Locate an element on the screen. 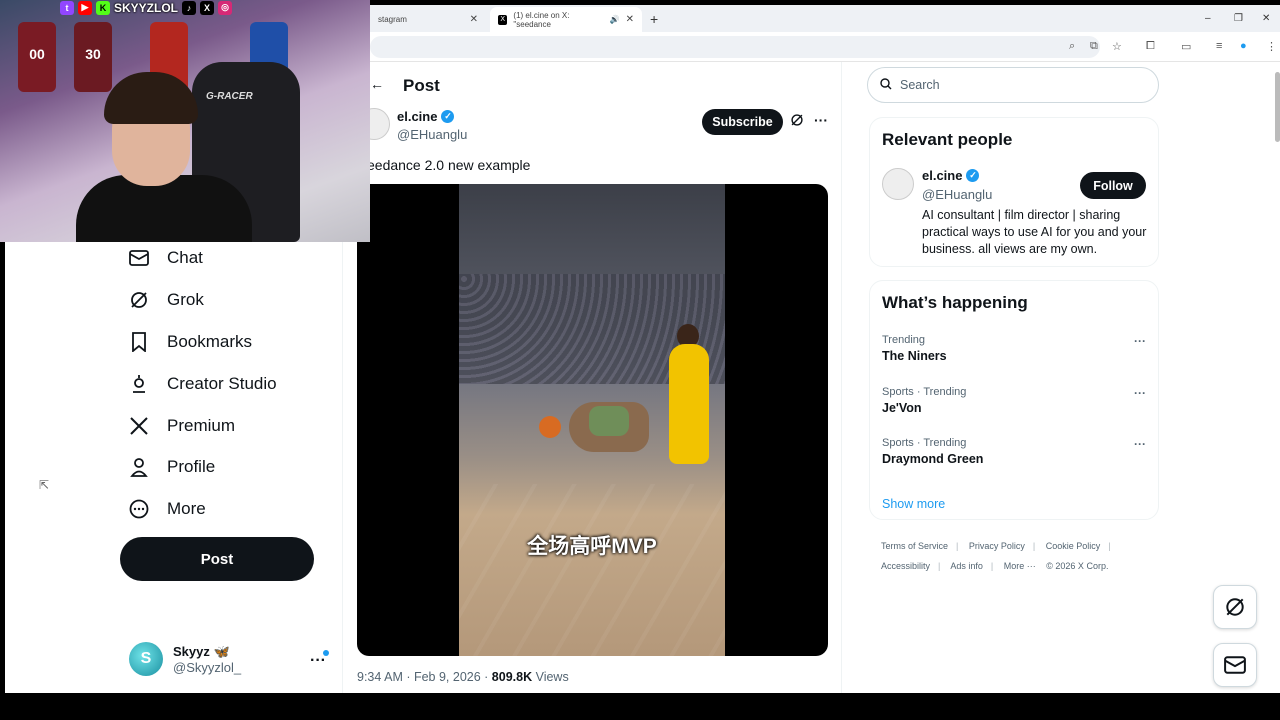  sidebar-item-profile: Profile is located at coordinates (172, 467).